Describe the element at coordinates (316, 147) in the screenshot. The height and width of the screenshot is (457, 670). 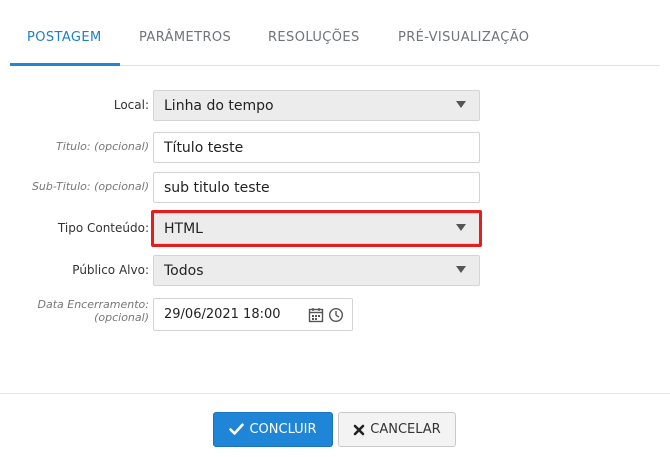
I see `titulo-input: Título teste` at that location.